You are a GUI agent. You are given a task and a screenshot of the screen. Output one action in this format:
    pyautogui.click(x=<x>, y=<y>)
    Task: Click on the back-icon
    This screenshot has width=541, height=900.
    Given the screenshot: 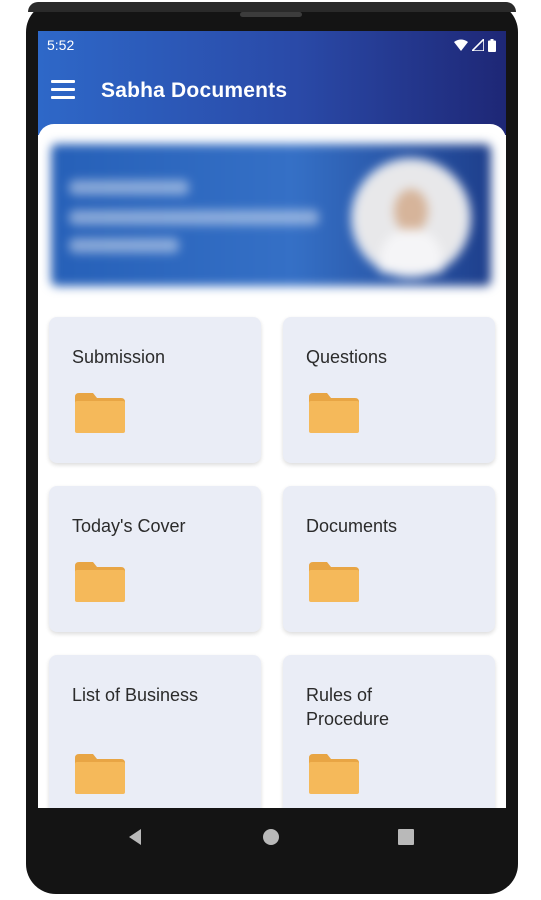 What is the action you would take?
    pyautogui.click(x=136, y=837)
    